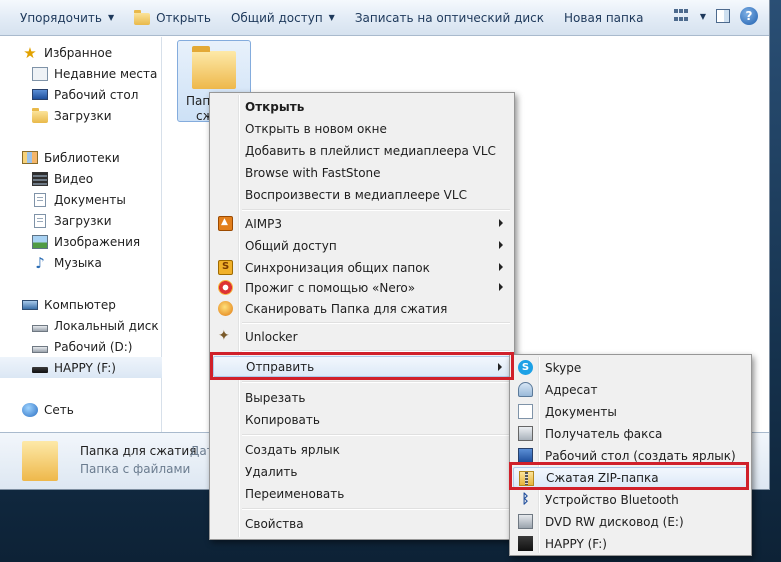 The width and height of the screenshot is (781, 562). Describe the element at coordinates (449, 17) in the screenshot. I see `burn-button: Записать на оптический диск` at that location.